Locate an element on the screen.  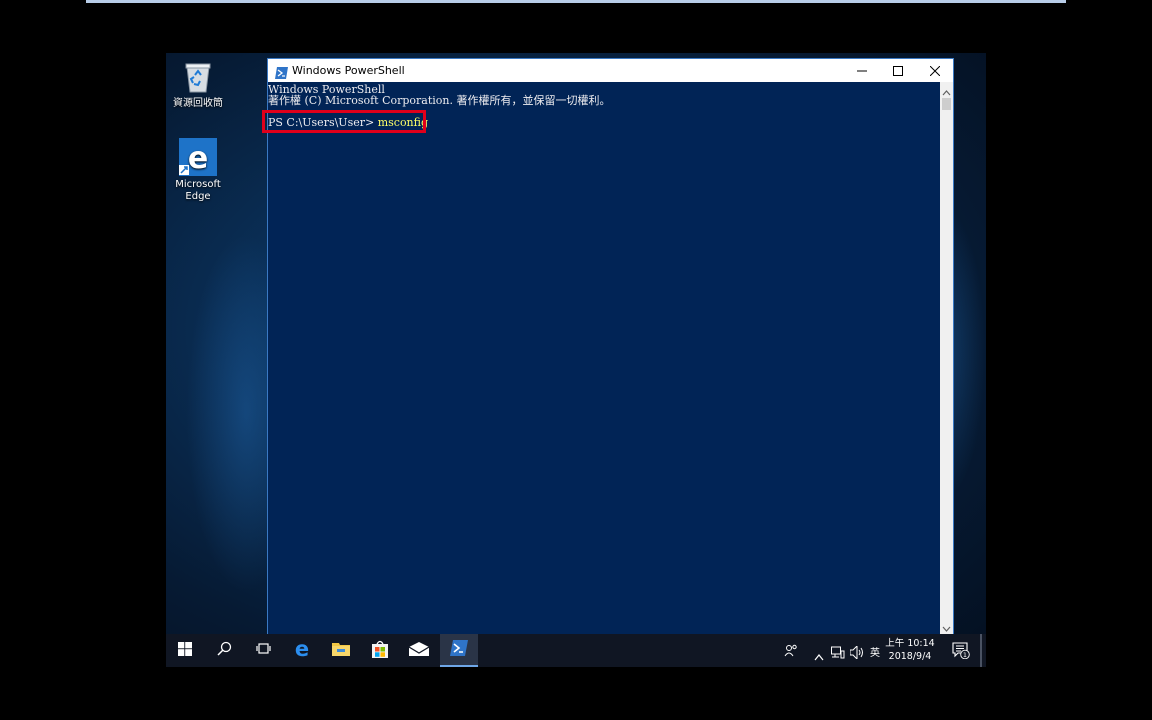
store-icon is located at coordinates (380, 651).